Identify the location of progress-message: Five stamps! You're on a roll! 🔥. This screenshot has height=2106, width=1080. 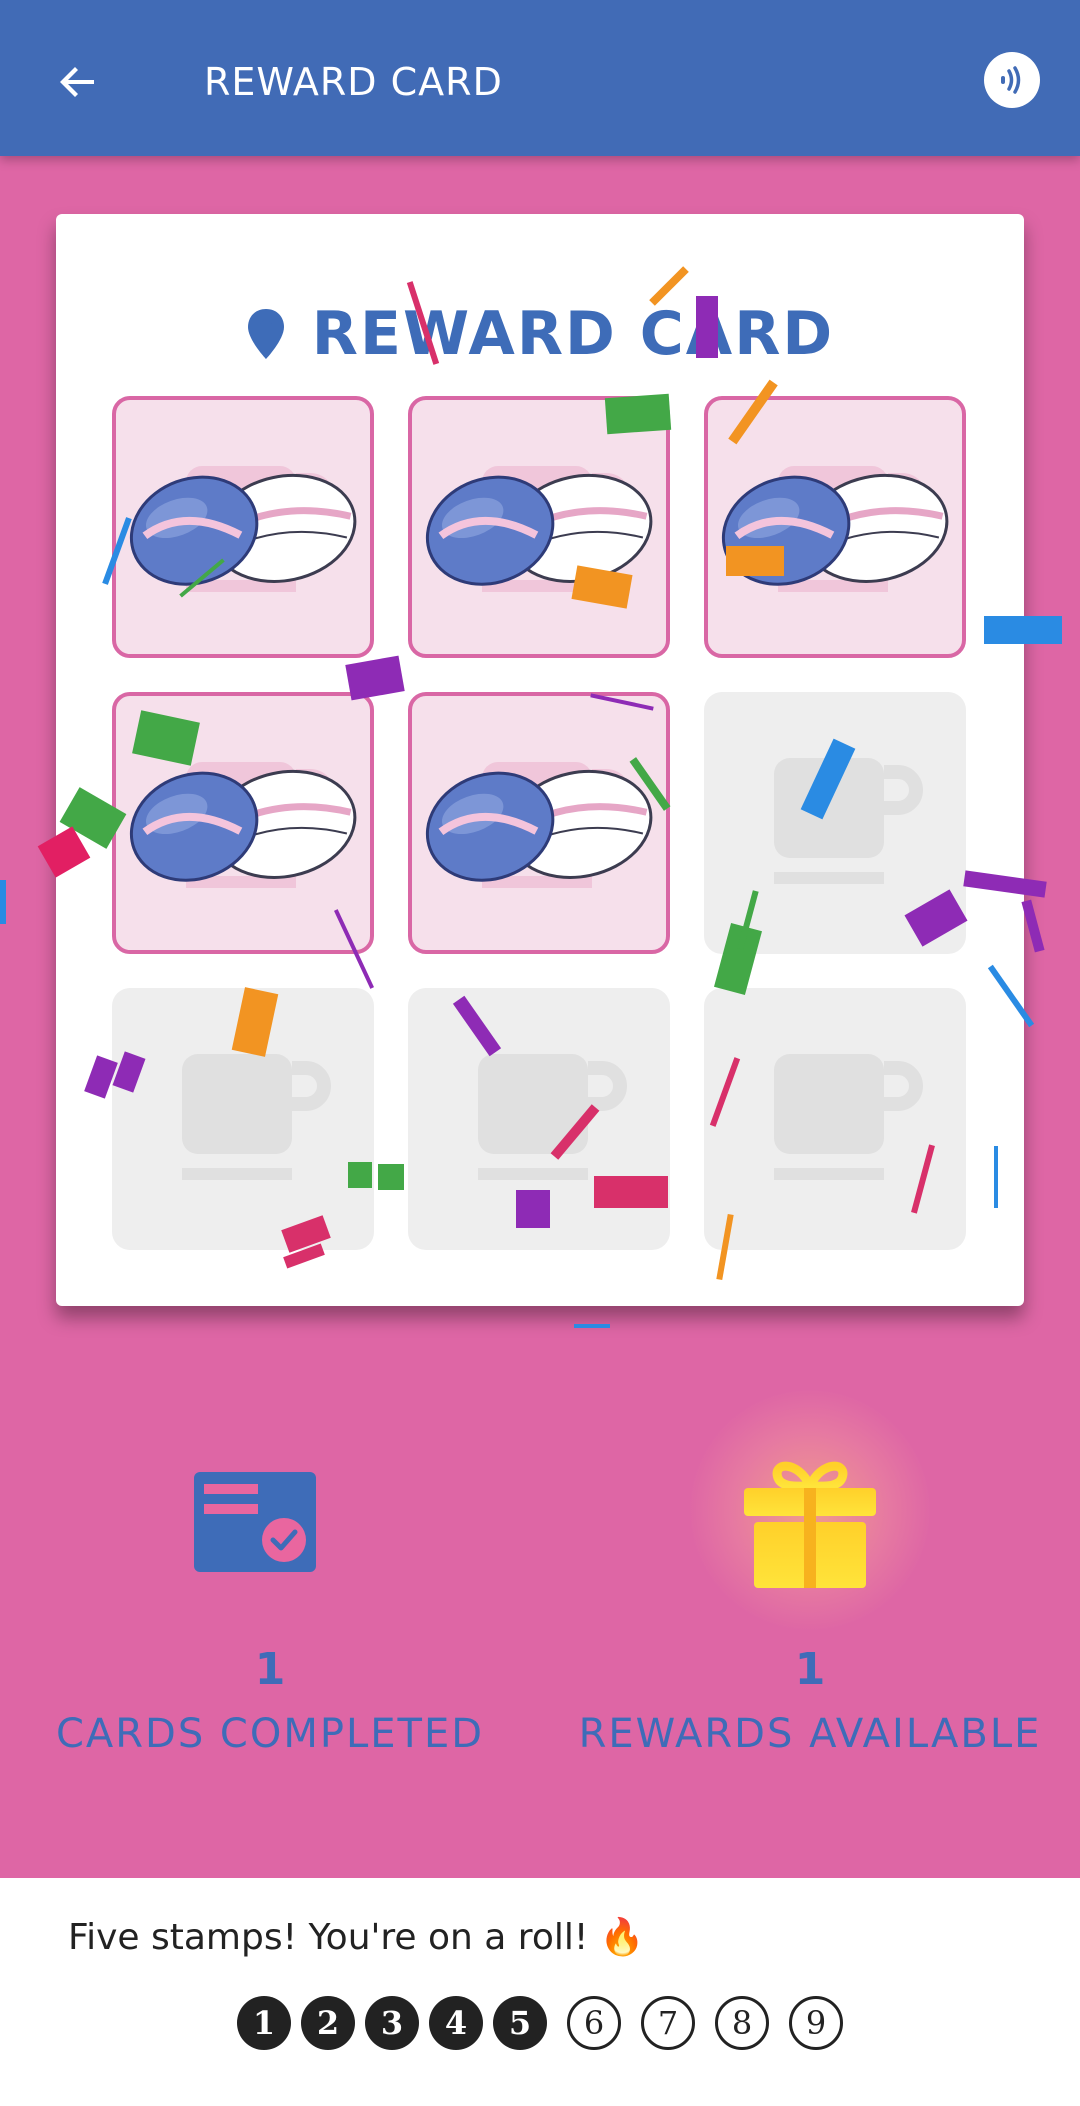
(356, 1937).